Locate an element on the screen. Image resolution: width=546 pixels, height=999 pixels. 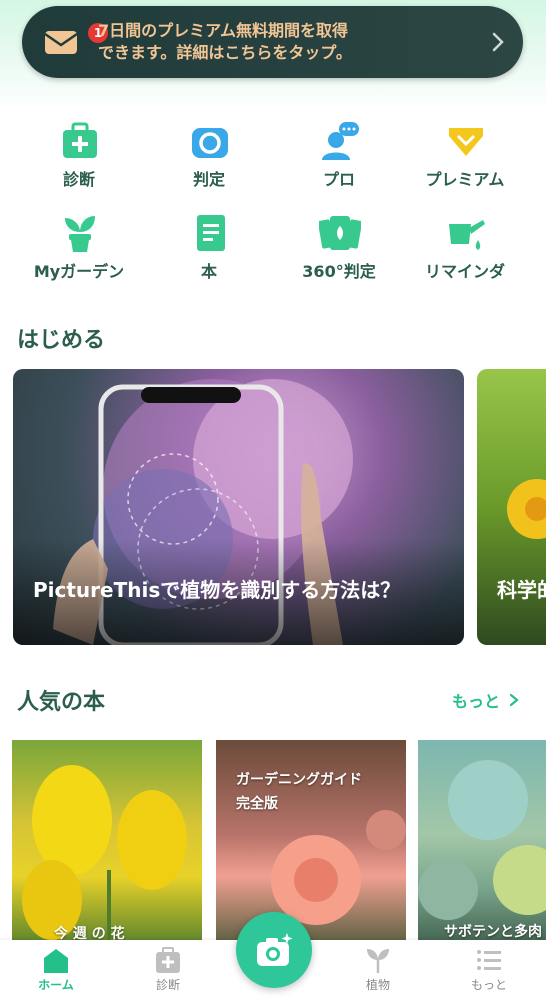
feature-identify: 判定 is located at coordinates (209, 158).